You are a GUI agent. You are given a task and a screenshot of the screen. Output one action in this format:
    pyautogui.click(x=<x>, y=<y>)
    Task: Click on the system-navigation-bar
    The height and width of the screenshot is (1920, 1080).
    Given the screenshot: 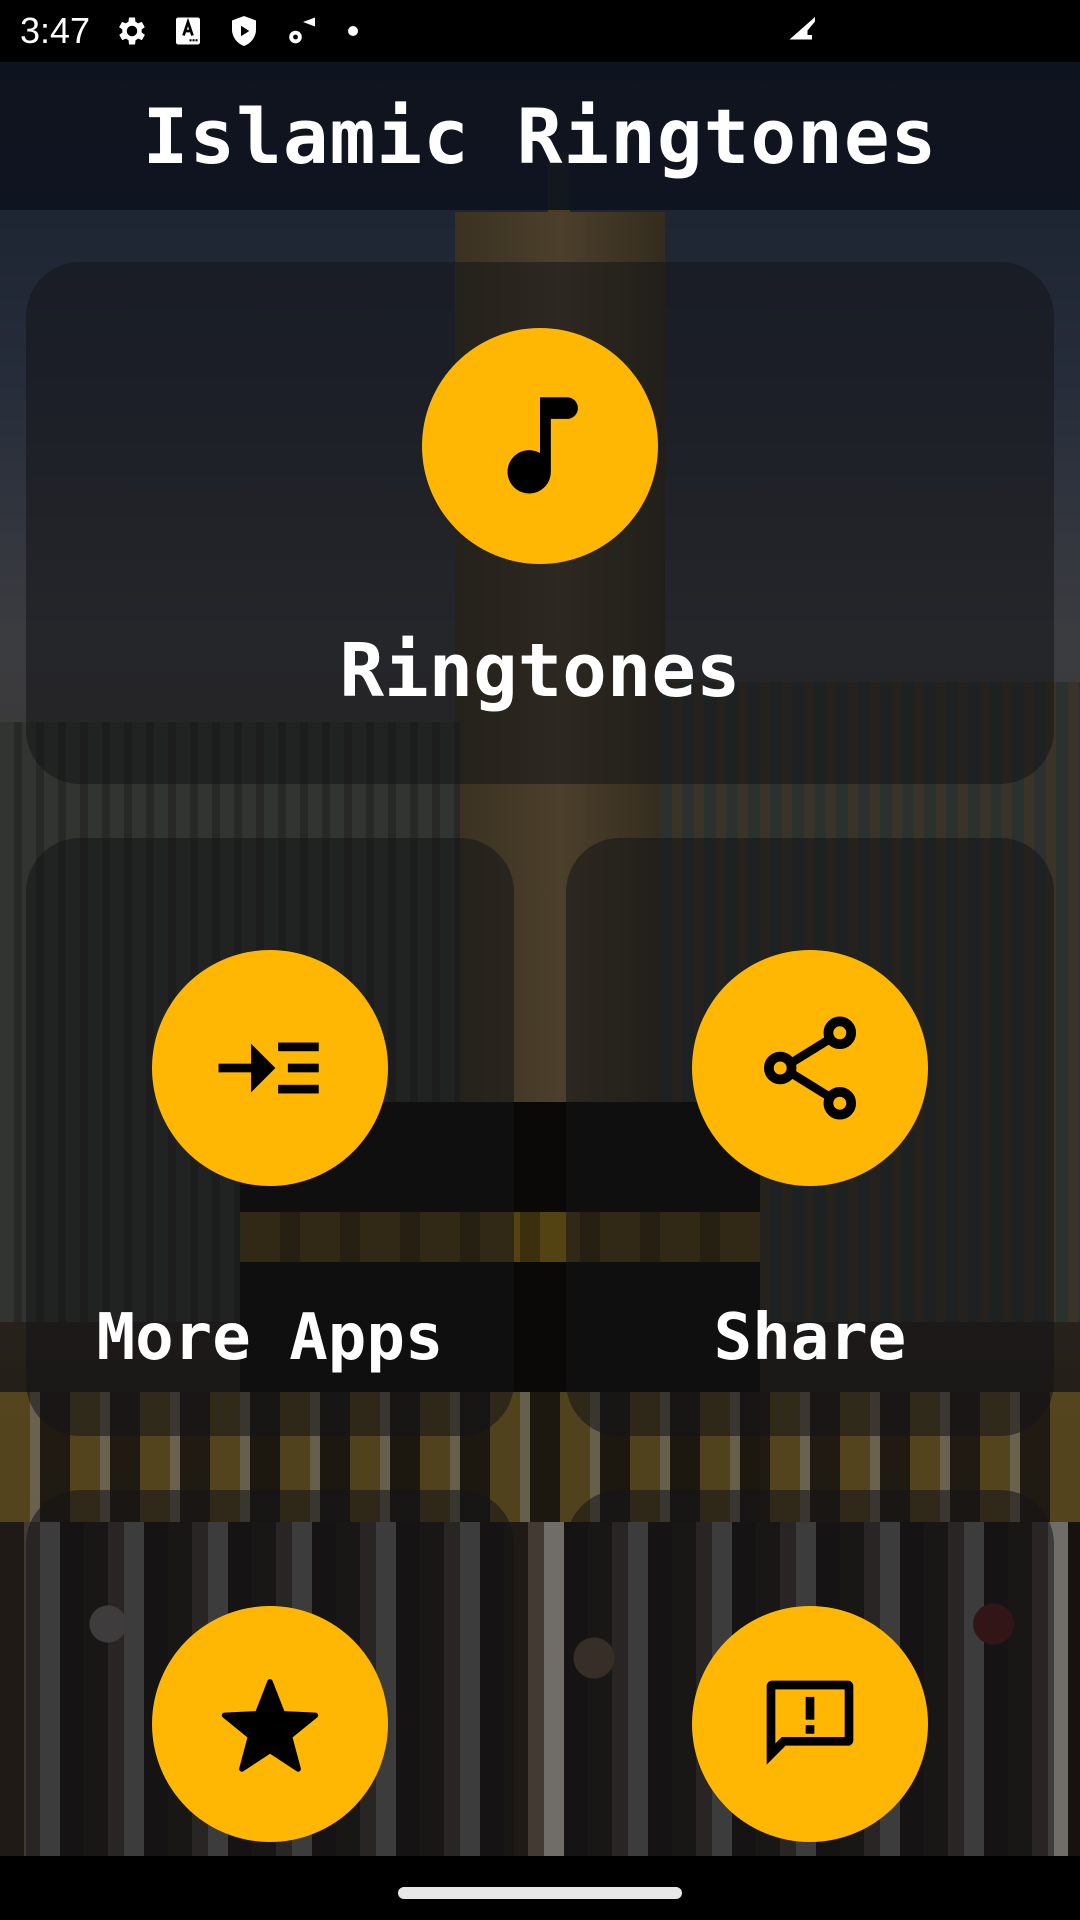 What is the action you would take?
    pyautogui.click(x=540, y=1888)
    